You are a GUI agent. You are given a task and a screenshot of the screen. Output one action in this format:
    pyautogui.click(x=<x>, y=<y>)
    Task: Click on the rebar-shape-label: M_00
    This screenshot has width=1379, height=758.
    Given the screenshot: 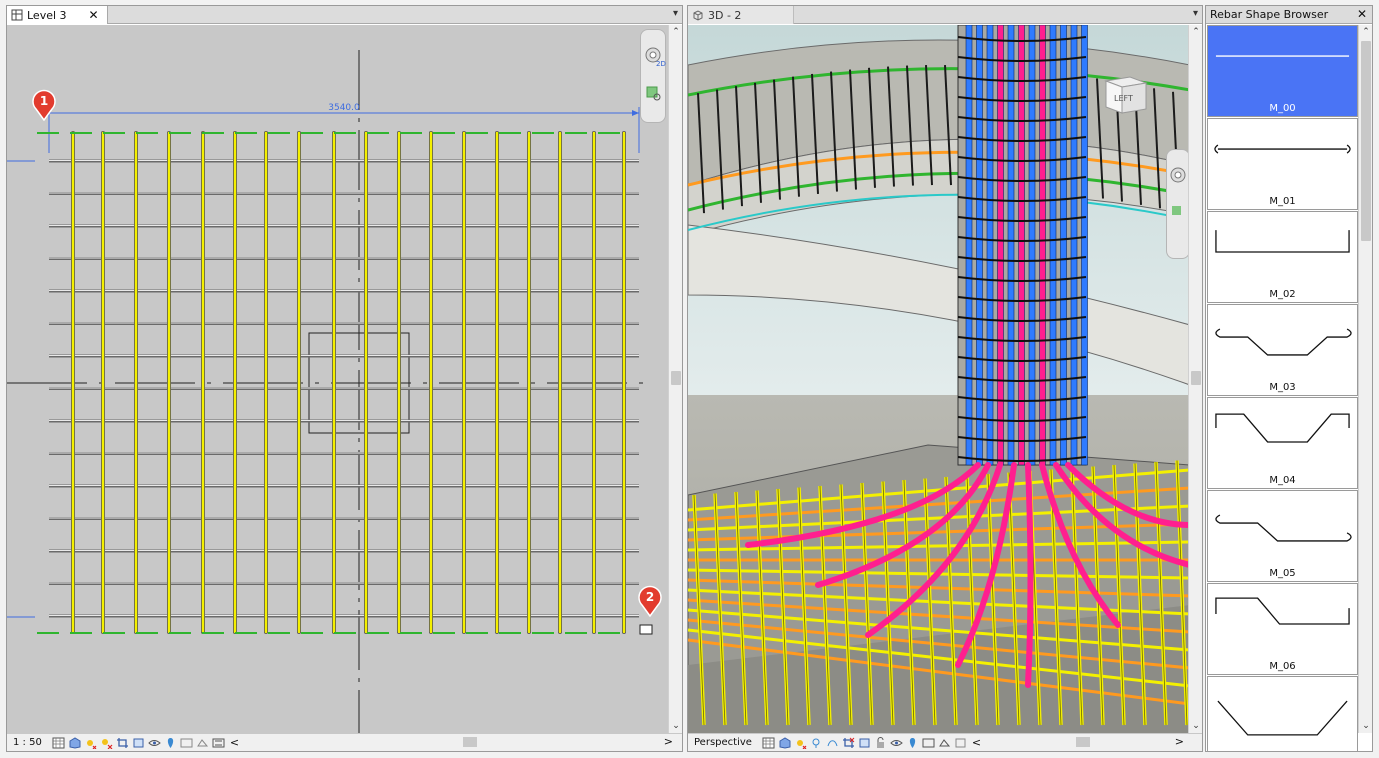 What is the action you would take?
    pyautogui.click(x=1282, y=108)
    